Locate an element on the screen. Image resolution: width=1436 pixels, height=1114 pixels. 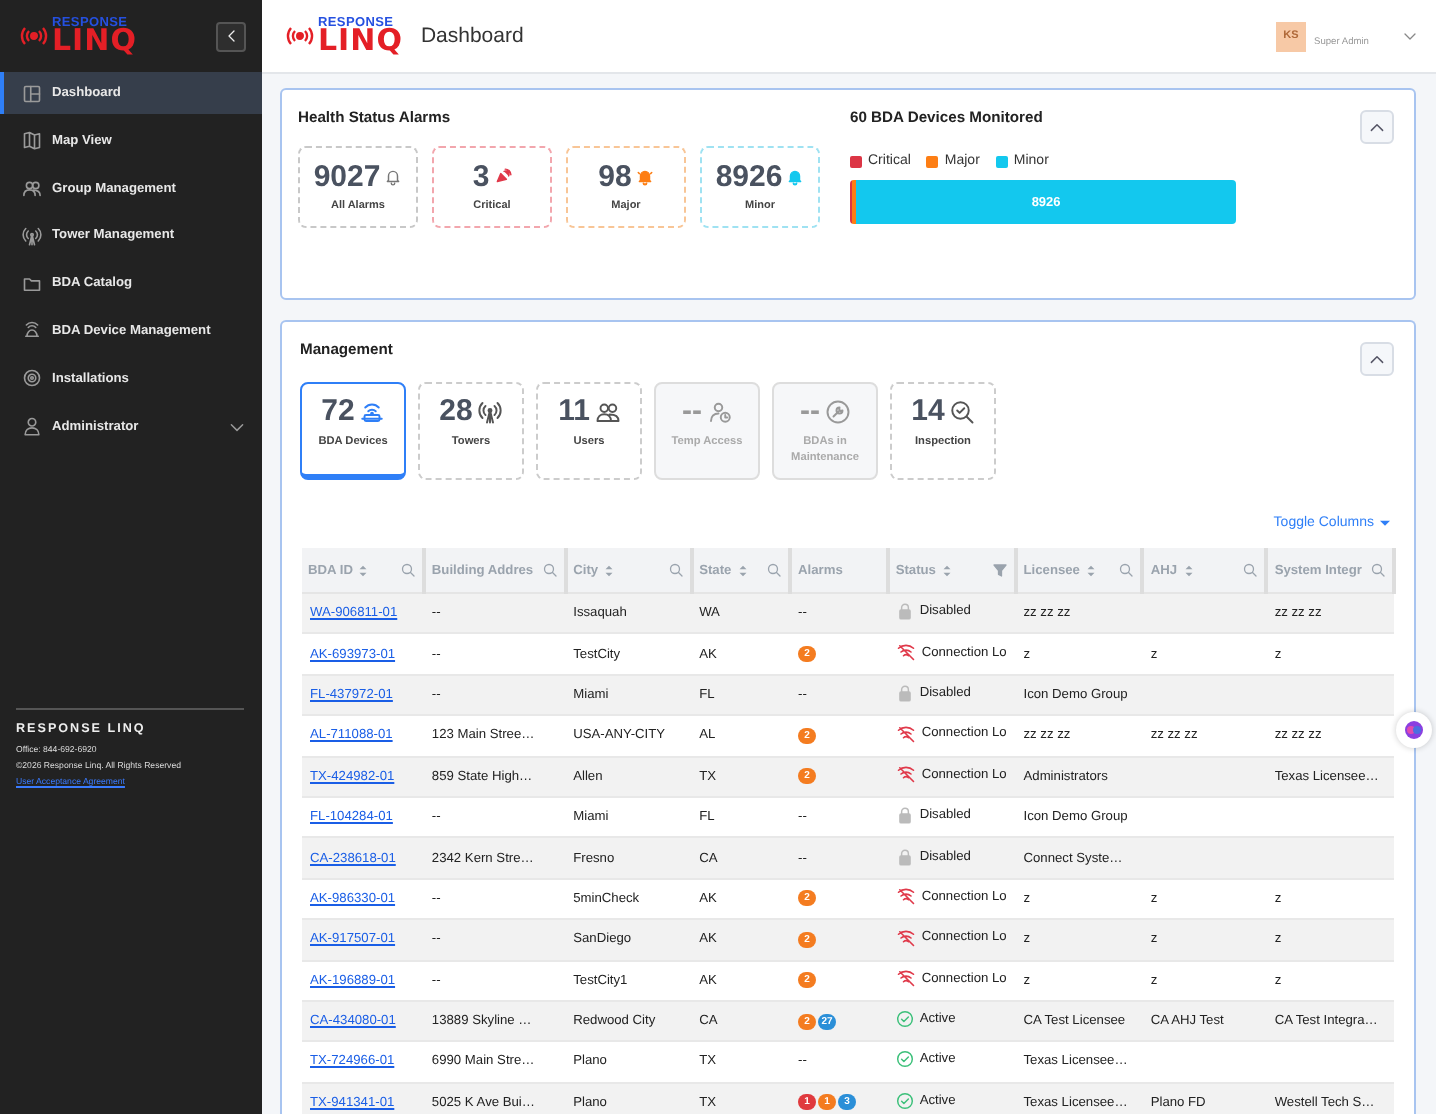
tile-count: 14 is located at coordinates (928, 411).